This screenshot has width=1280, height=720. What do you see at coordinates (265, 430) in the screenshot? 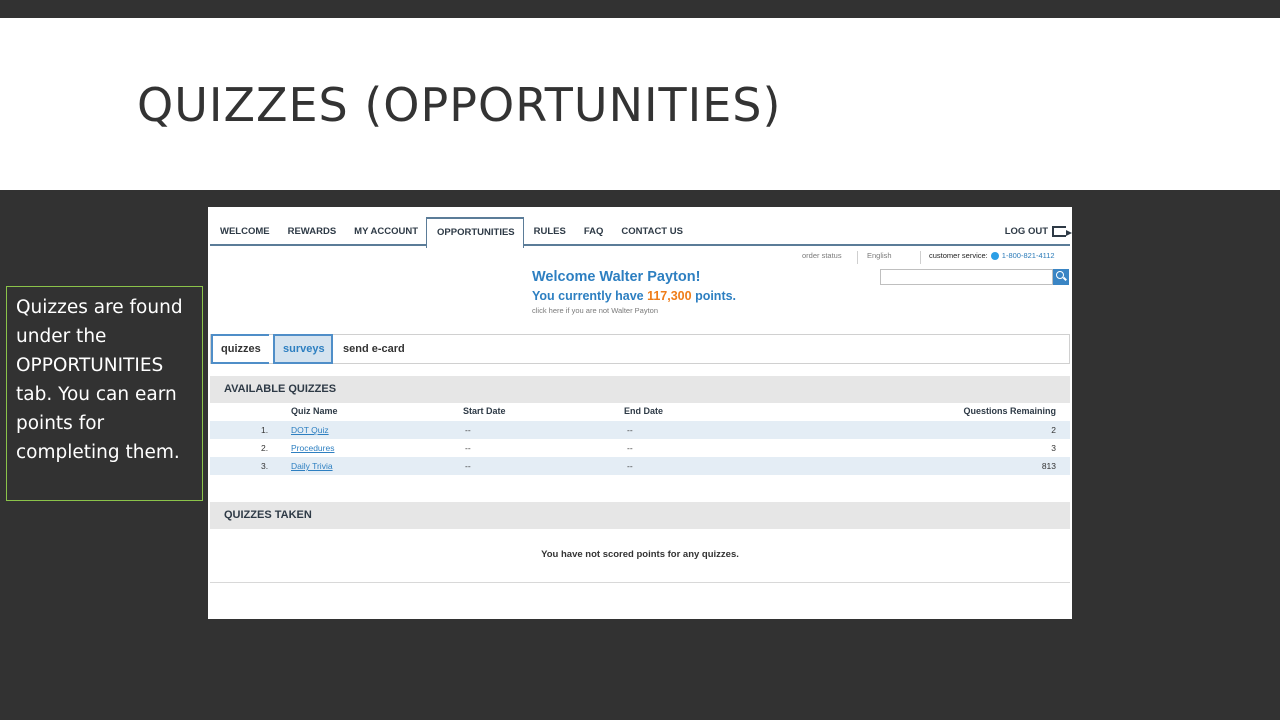
I see `row-number: 1.` at bounding box center [265, 430].